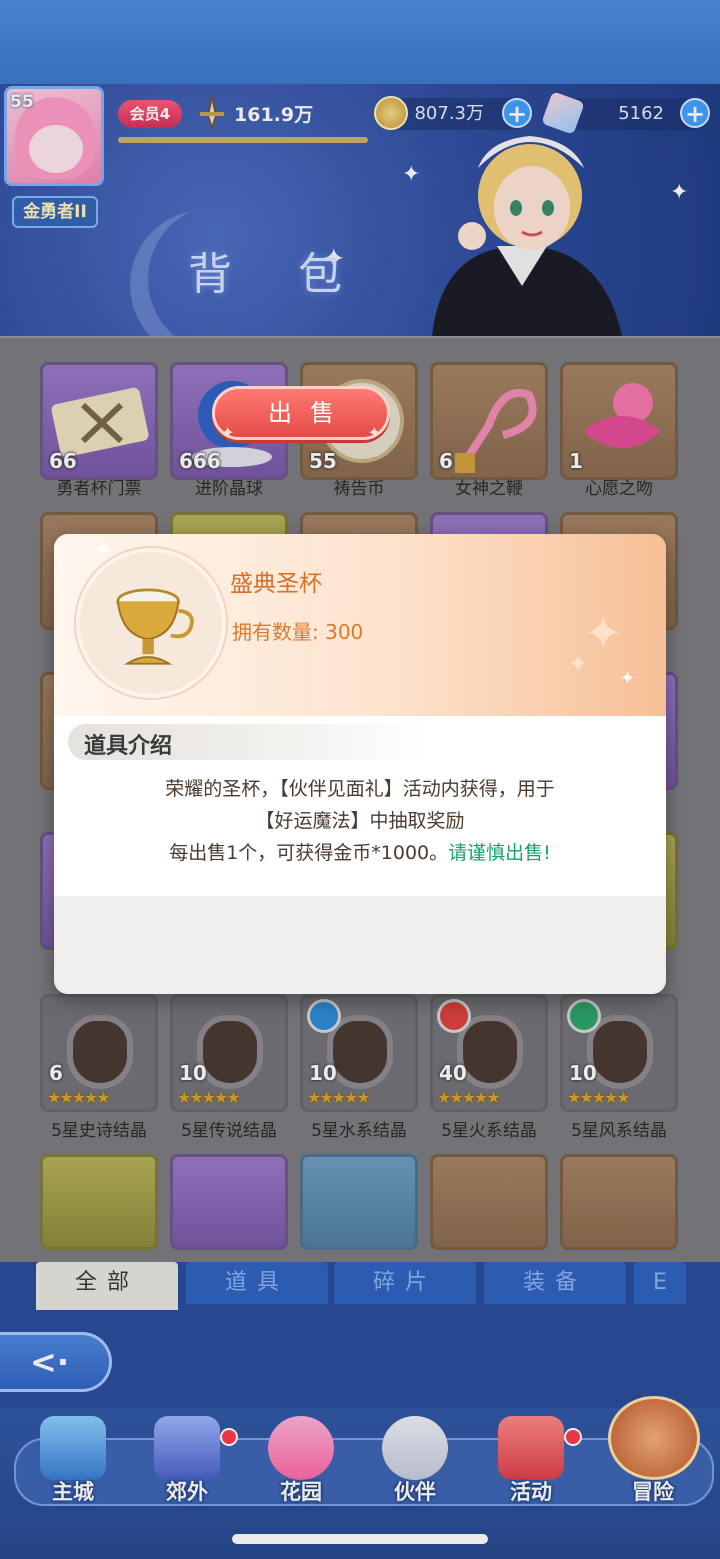  I want to click on nav-main-city: 主城, so click(73, 1464).